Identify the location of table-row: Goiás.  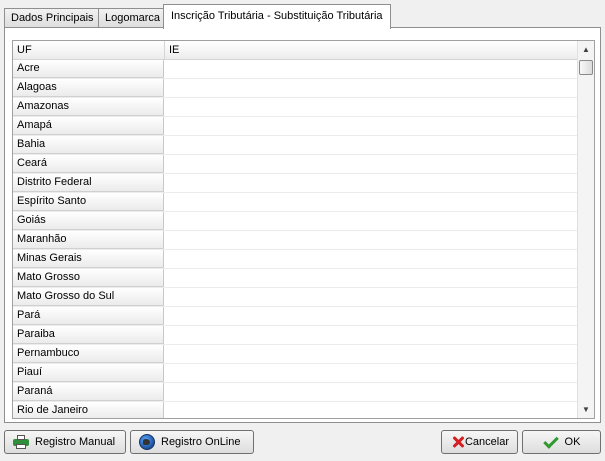
(295, 221).